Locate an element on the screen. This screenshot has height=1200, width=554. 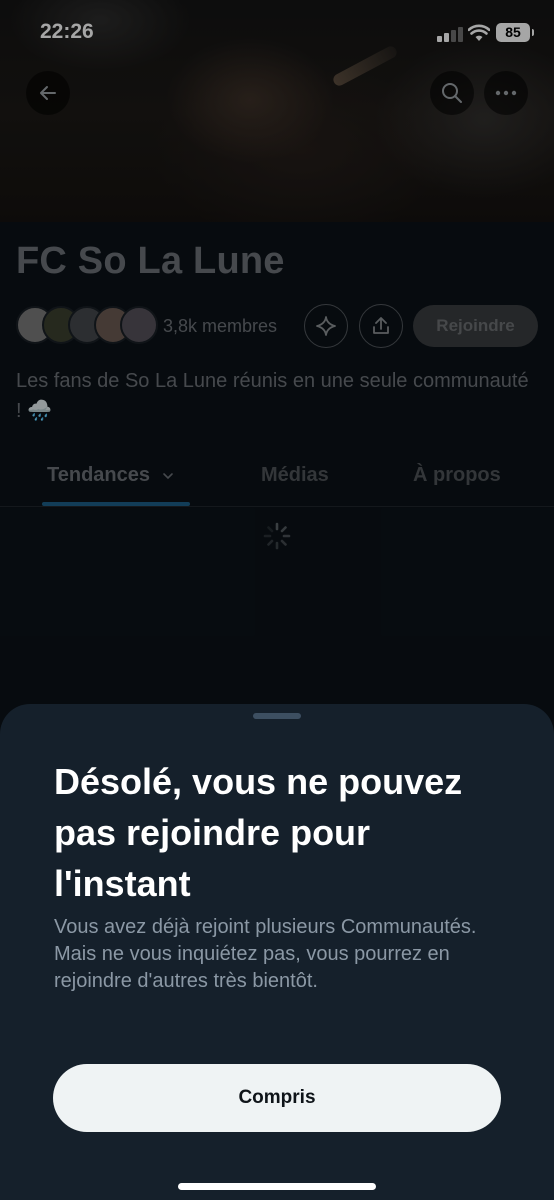
compris-button: Compris is located at coordinates (277, 1098).